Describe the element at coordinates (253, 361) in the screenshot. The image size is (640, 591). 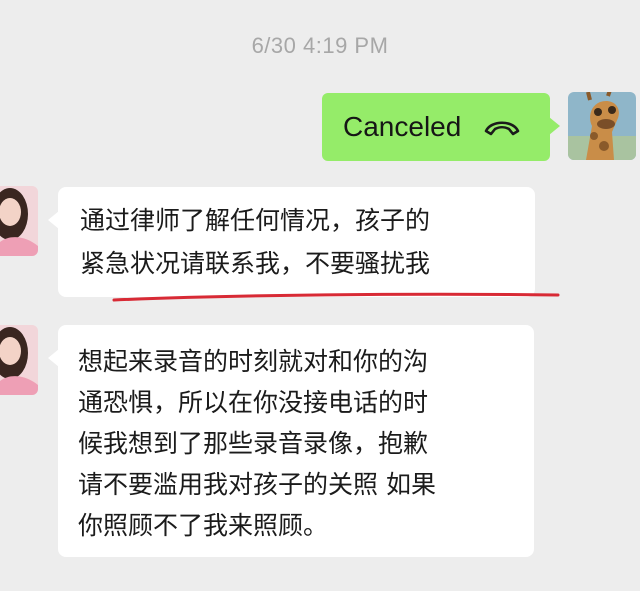
I see `message-line: 想起来录音的时刻就对和你的沟` at that location.